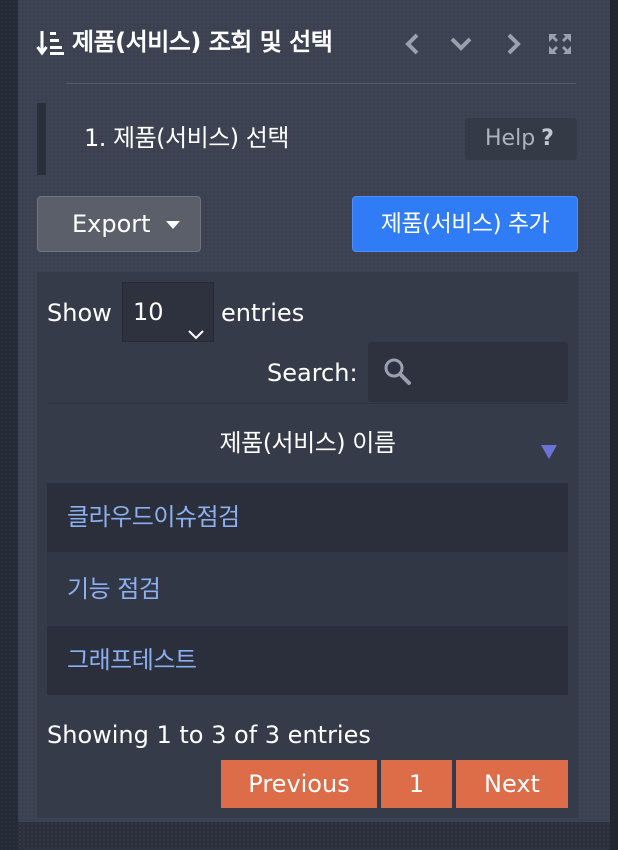 The height and width of the screenshot is (850, 618). I want to click on page-background-right, so click(614, 425).